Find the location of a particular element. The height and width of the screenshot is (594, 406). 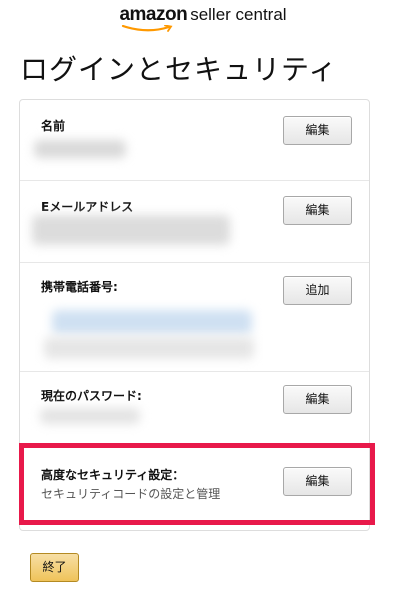

edit-email-button: 編集 is located at coordinates (317, 210).